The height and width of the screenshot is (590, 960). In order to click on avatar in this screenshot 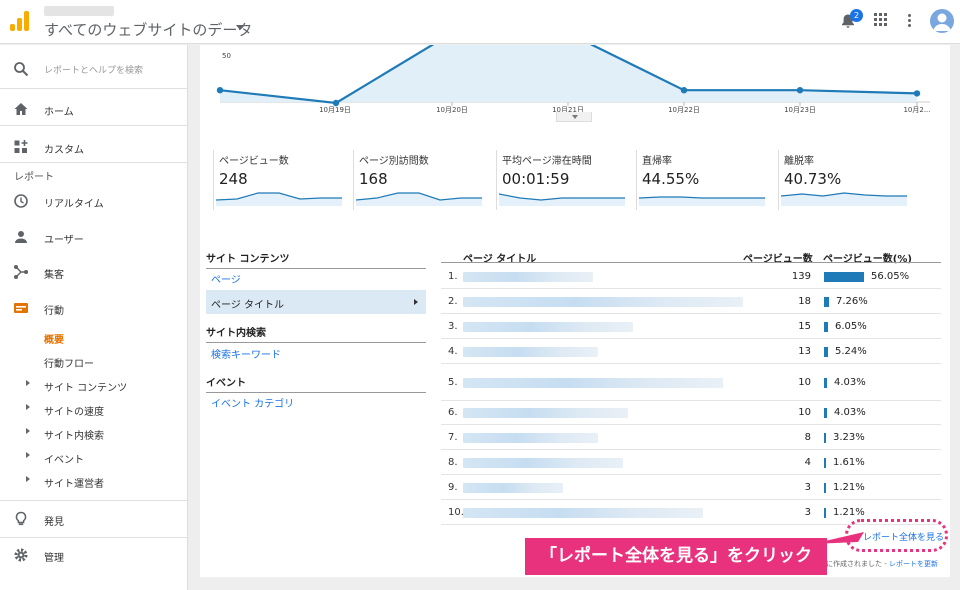, I will do `click(942, 21)`.